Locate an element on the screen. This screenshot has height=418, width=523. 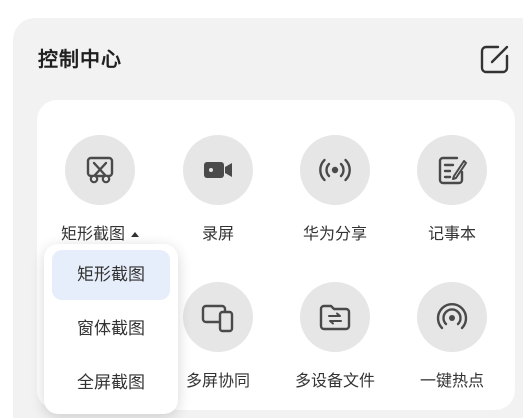
tile-huawei-share: 华为分享 is located at coordinates (335, 195).